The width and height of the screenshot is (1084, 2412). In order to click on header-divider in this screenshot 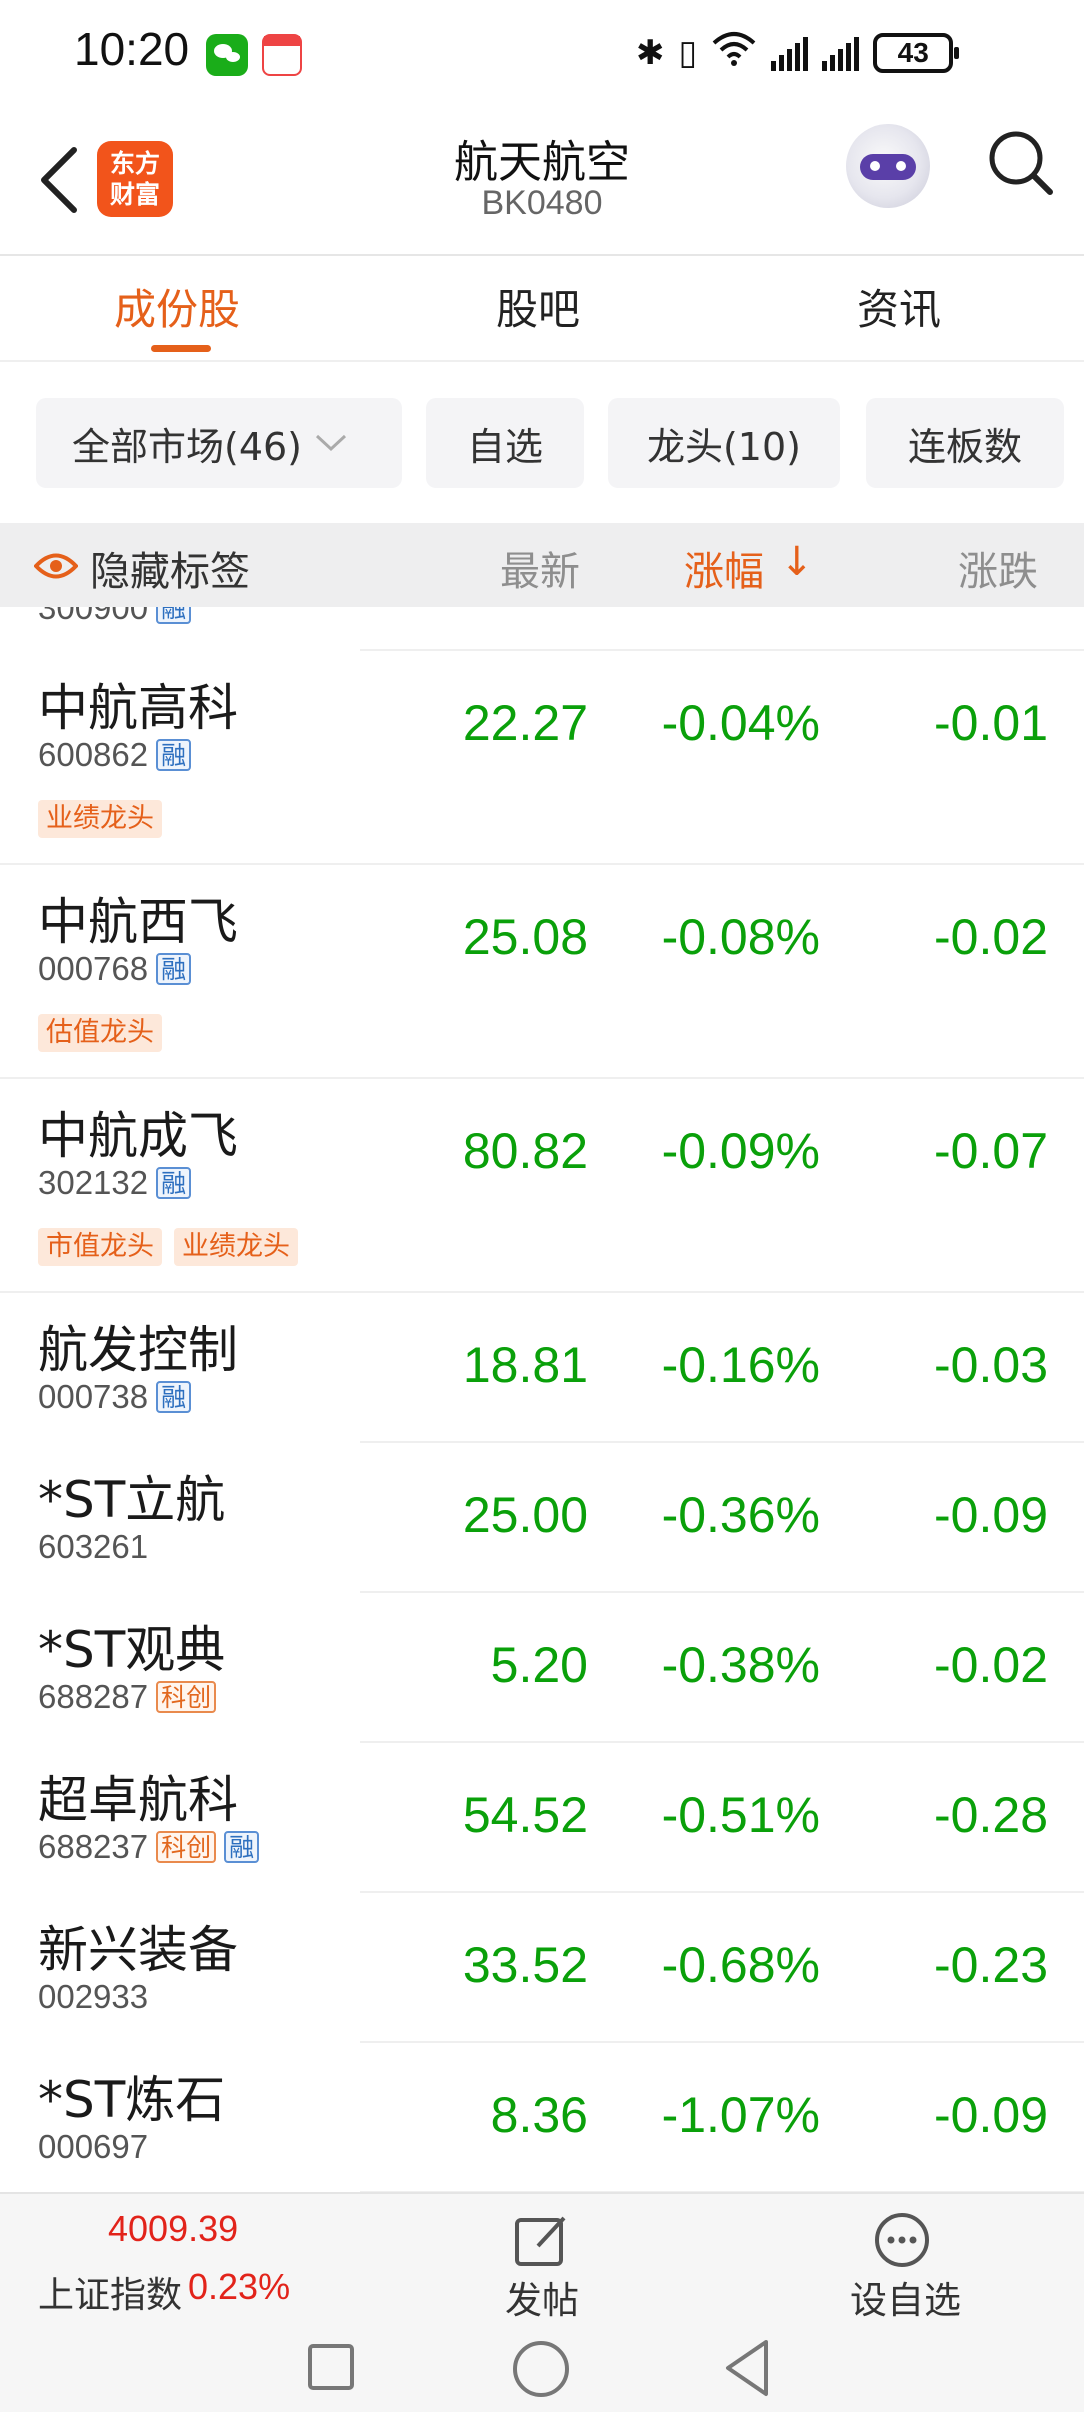, I will do `click(542, 255)`.